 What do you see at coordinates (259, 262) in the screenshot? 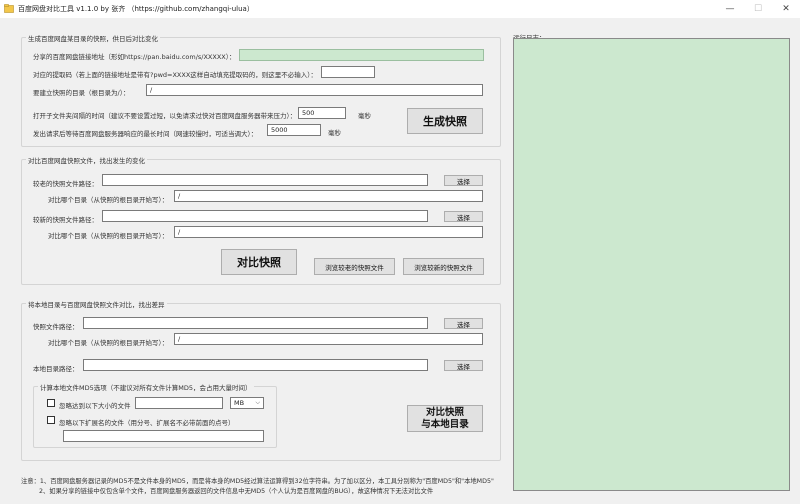
I see `compare-snapshots-button: 对比快照` at bounding box center [259, 262].